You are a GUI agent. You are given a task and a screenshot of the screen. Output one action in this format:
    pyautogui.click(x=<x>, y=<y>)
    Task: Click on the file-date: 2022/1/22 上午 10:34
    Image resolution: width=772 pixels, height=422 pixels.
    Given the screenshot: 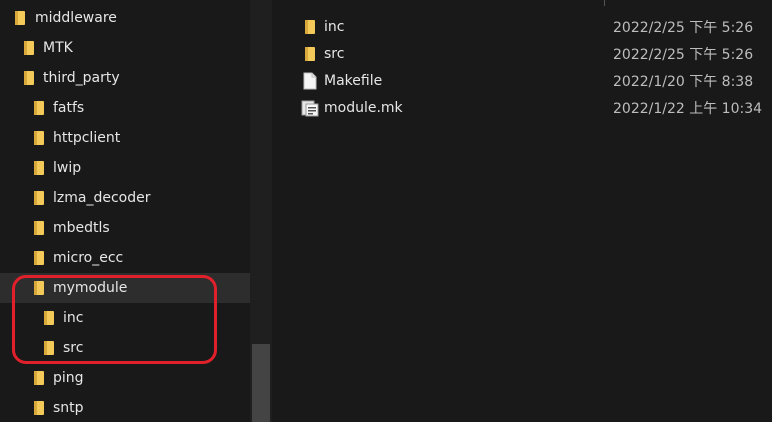 What is the action you would take?
    pyautogui.click(x=688, y=108)
    